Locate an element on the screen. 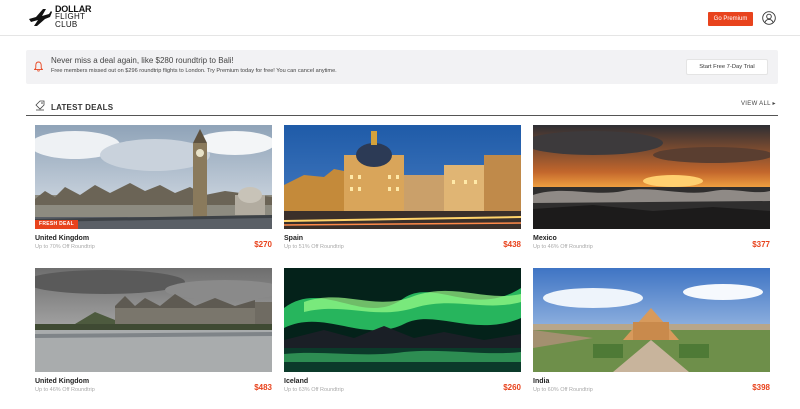 This screenshot has width=800, height=409. deal-price: $270 is located at coordinates (263, 244).